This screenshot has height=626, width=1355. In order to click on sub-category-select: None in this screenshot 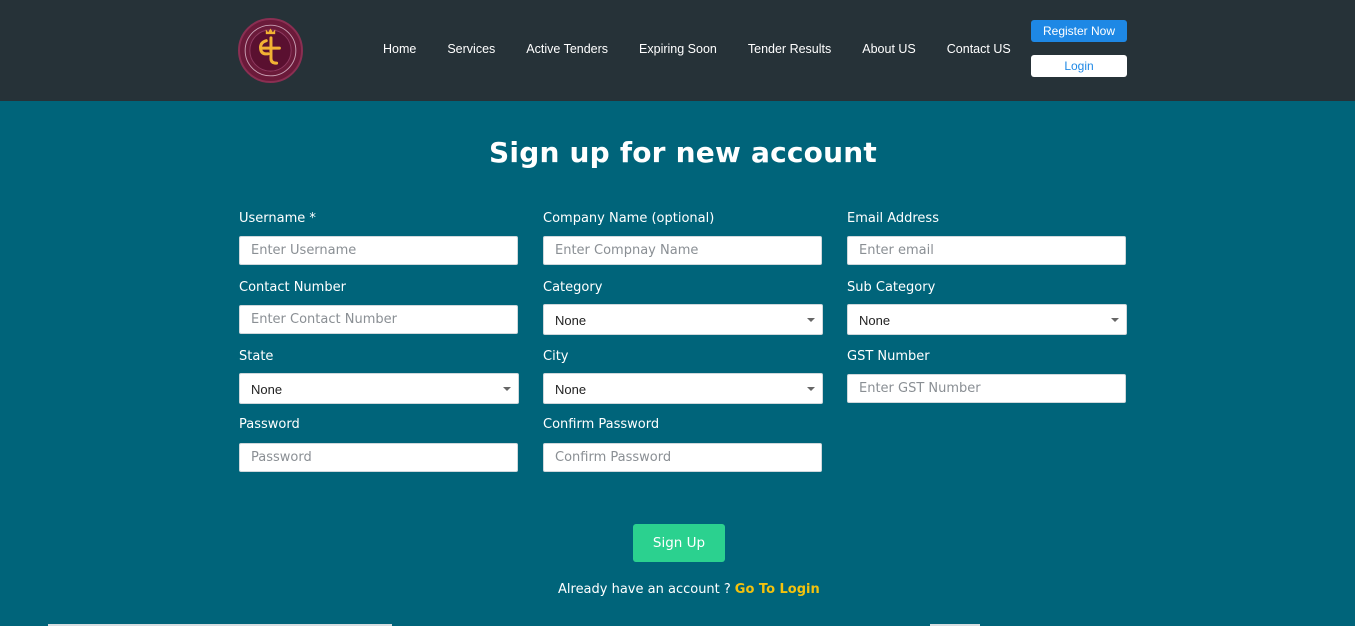, I will do `click(987, 319)`.